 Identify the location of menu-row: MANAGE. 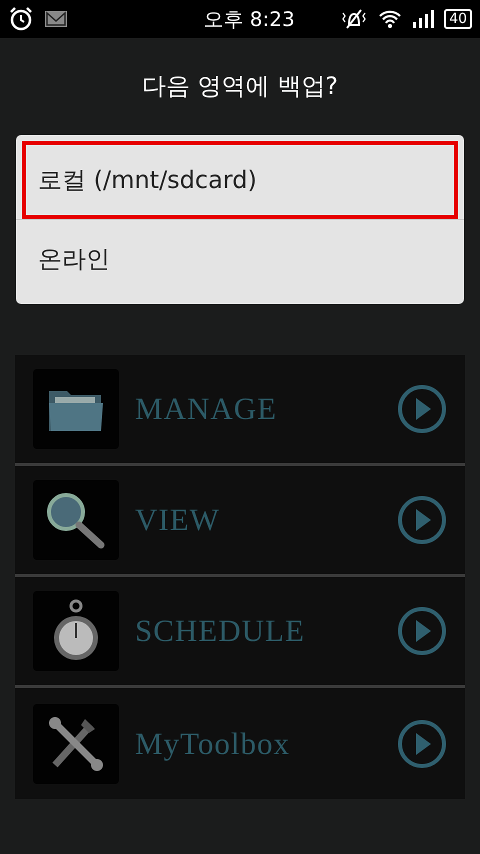
(240, 410).